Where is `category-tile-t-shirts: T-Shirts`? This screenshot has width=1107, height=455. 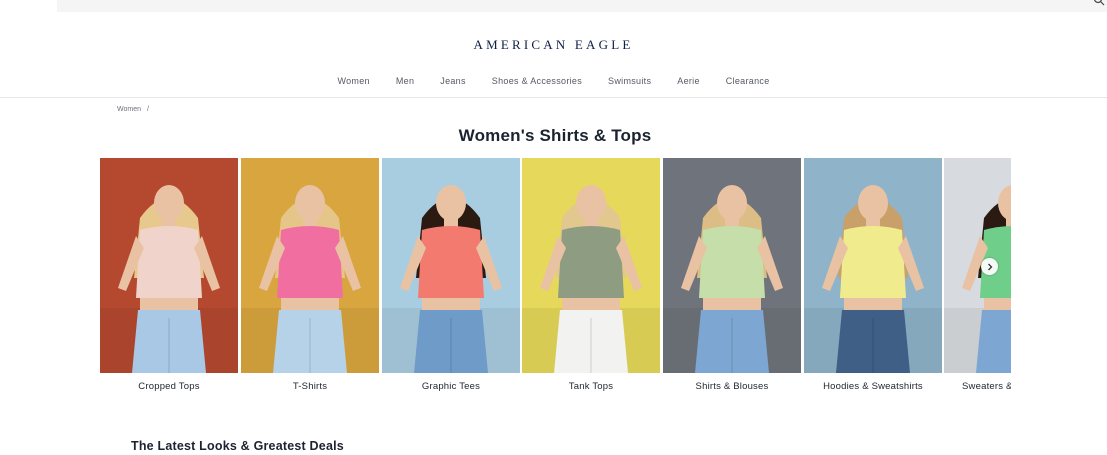 category-tile-t-shirts: T-Shirts is located at coordinates (310, 275).